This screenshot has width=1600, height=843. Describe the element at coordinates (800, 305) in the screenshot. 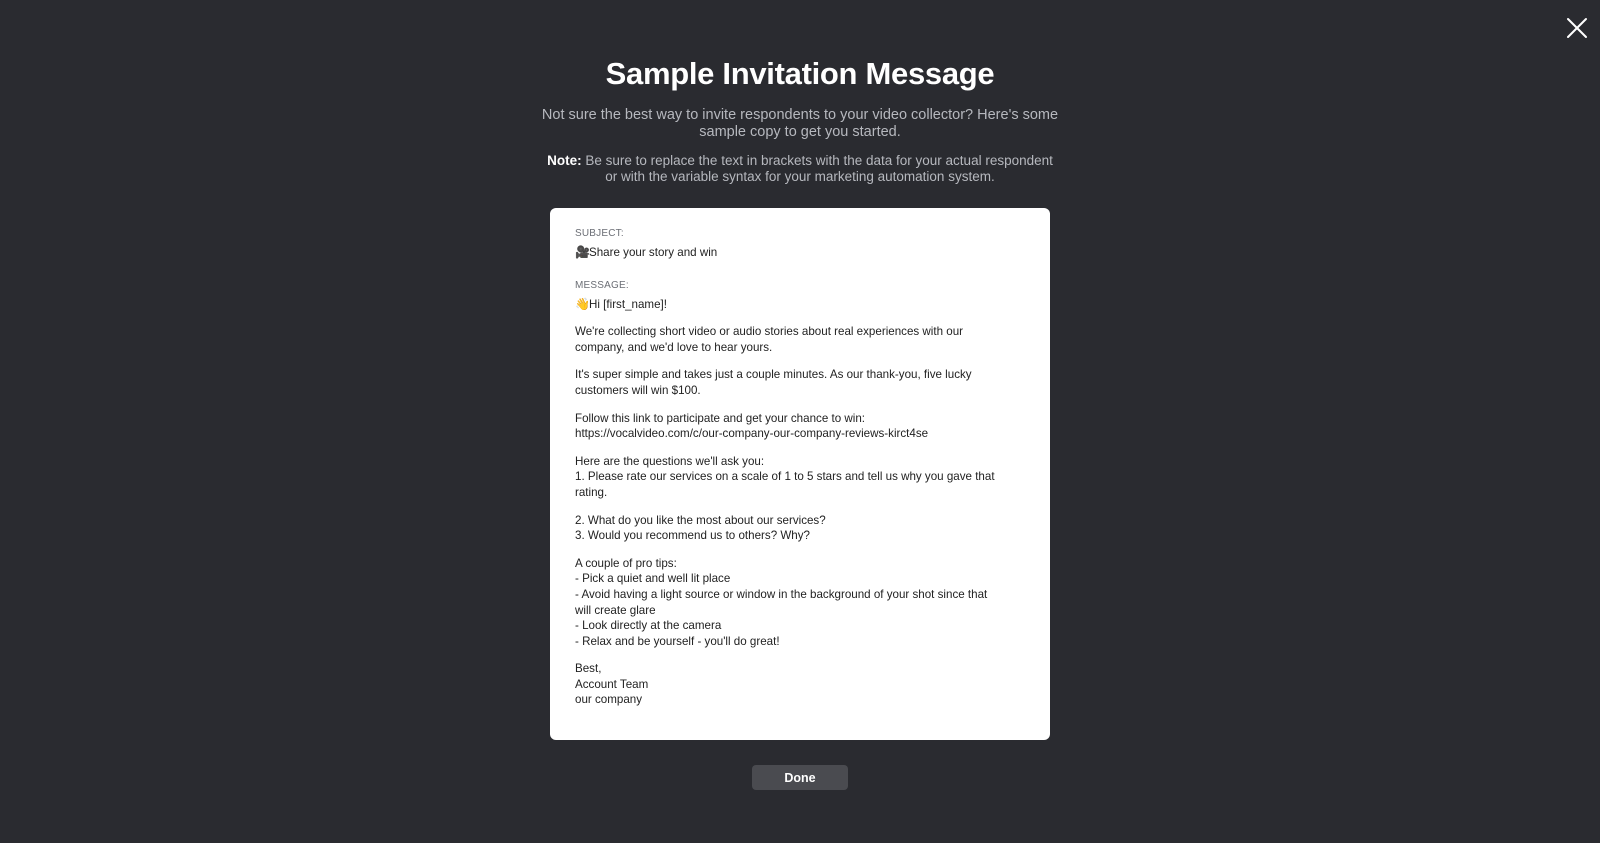

I see `greeting-line: 👋Hi [first_name]!` at that location.